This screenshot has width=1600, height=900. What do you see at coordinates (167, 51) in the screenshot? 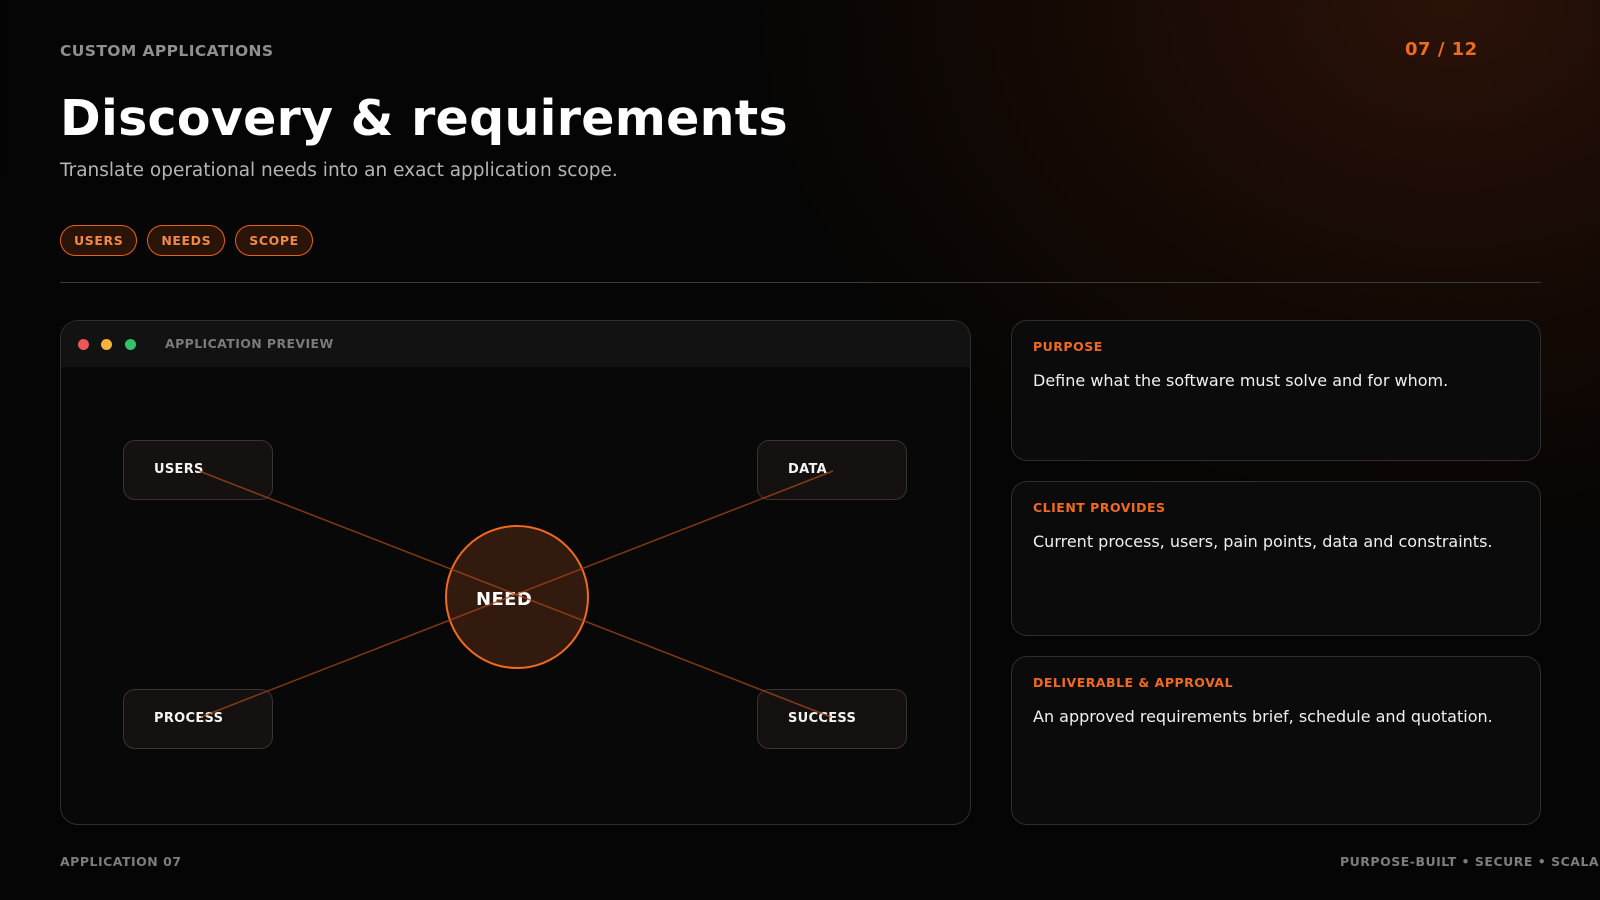
I see `eyebrow-label: CUSTOM APPLICATIONS` at bounding box center [167, 51].